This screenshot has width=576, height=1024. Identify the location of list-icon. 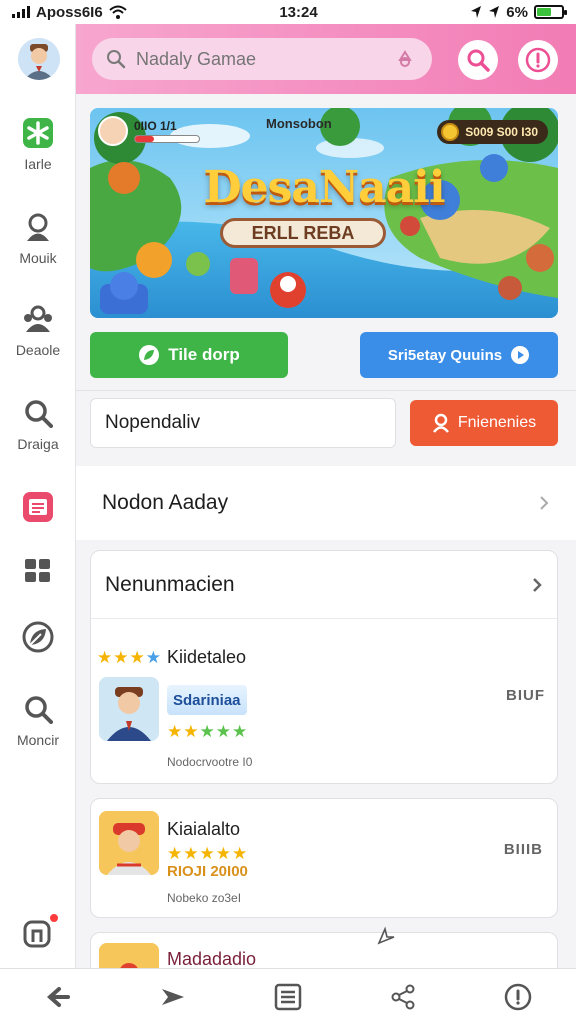
(288, 996).